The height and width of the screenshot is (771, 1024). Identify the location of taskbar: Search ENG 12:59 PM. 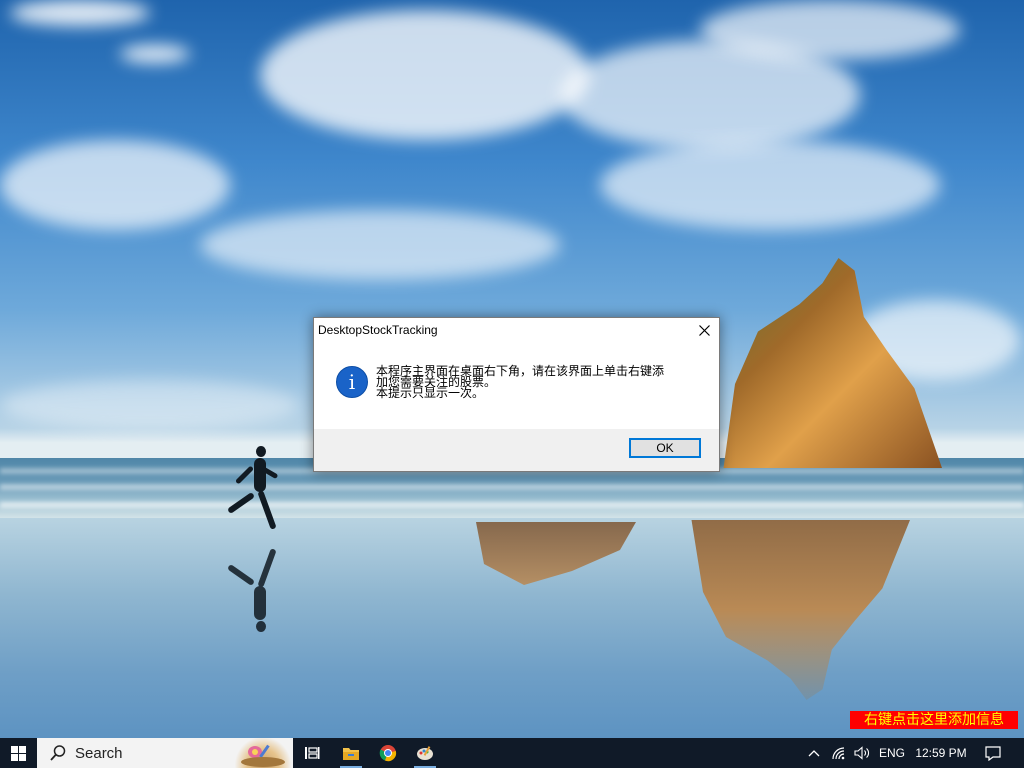
(512, 753).